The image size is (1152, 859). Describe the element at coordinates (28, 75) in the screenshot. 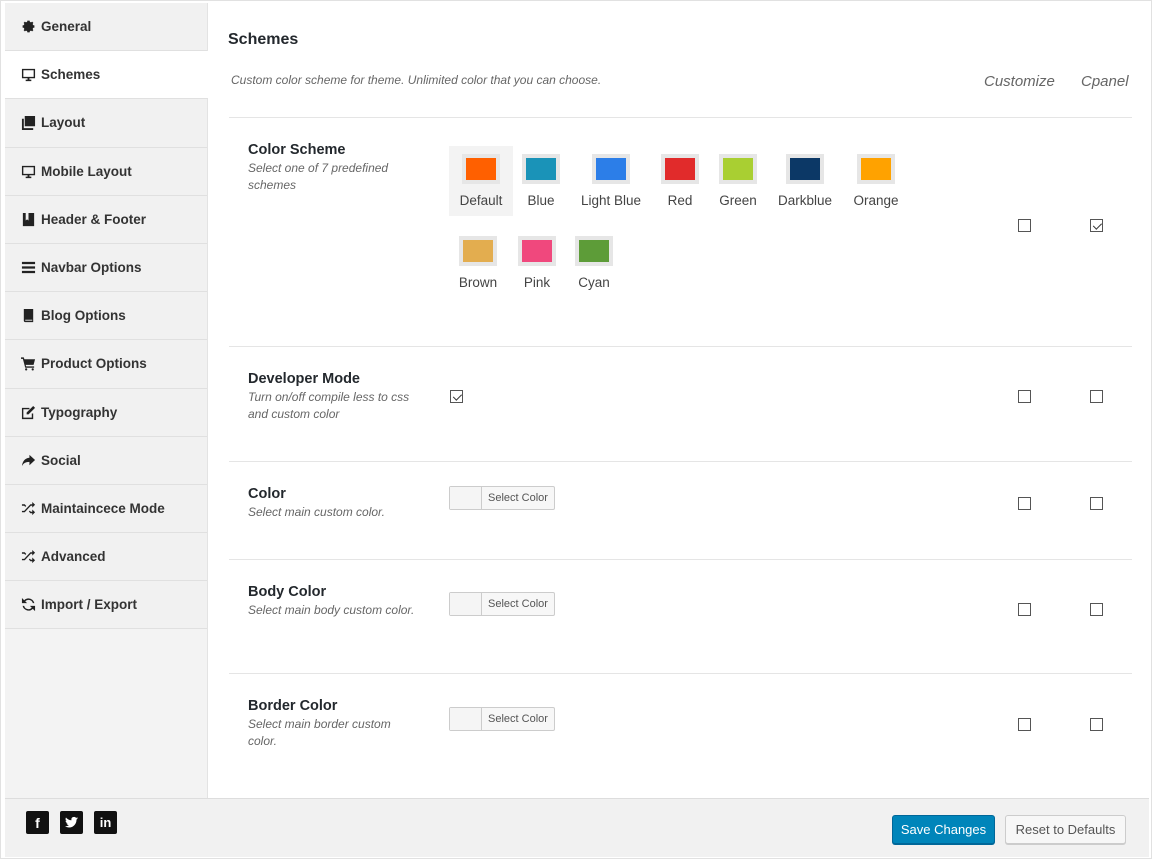

I see `monitor-icon` at that location.